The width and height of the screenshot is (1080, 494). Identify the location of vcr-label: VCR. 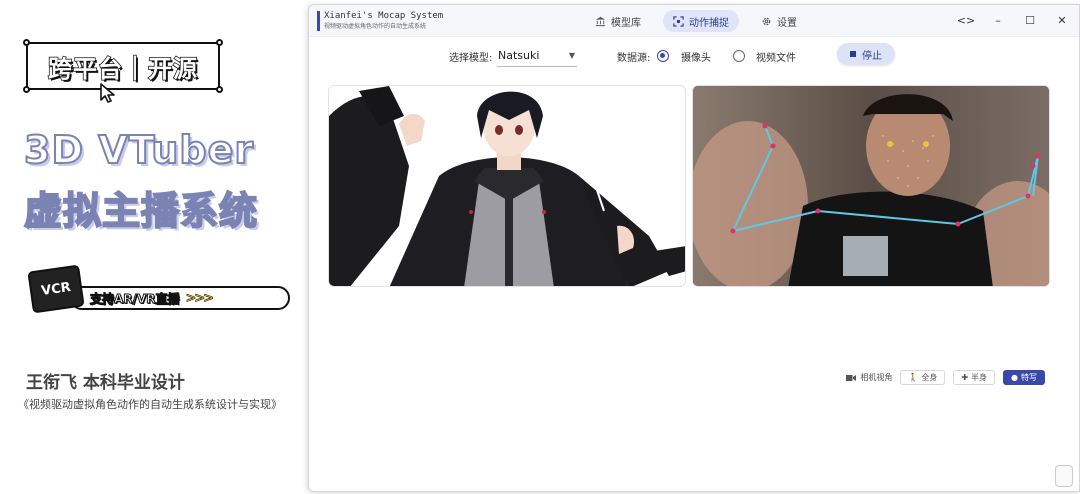
(56, 289).